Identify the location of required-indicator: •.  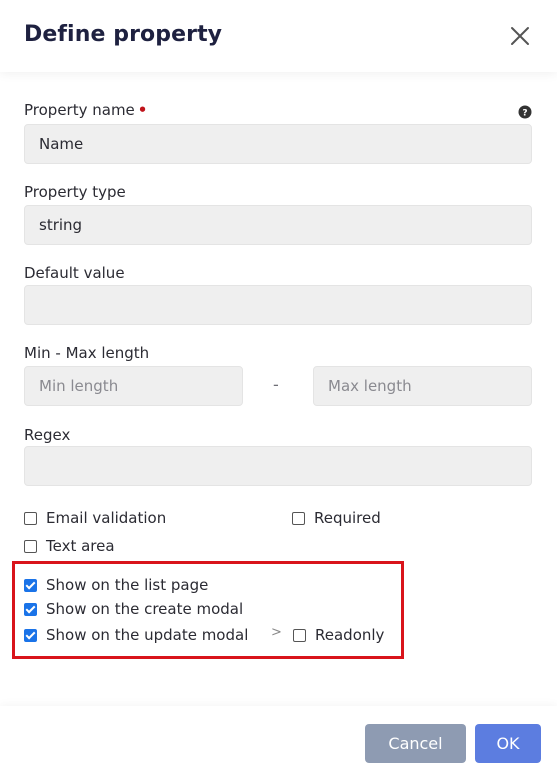
(142, 110).